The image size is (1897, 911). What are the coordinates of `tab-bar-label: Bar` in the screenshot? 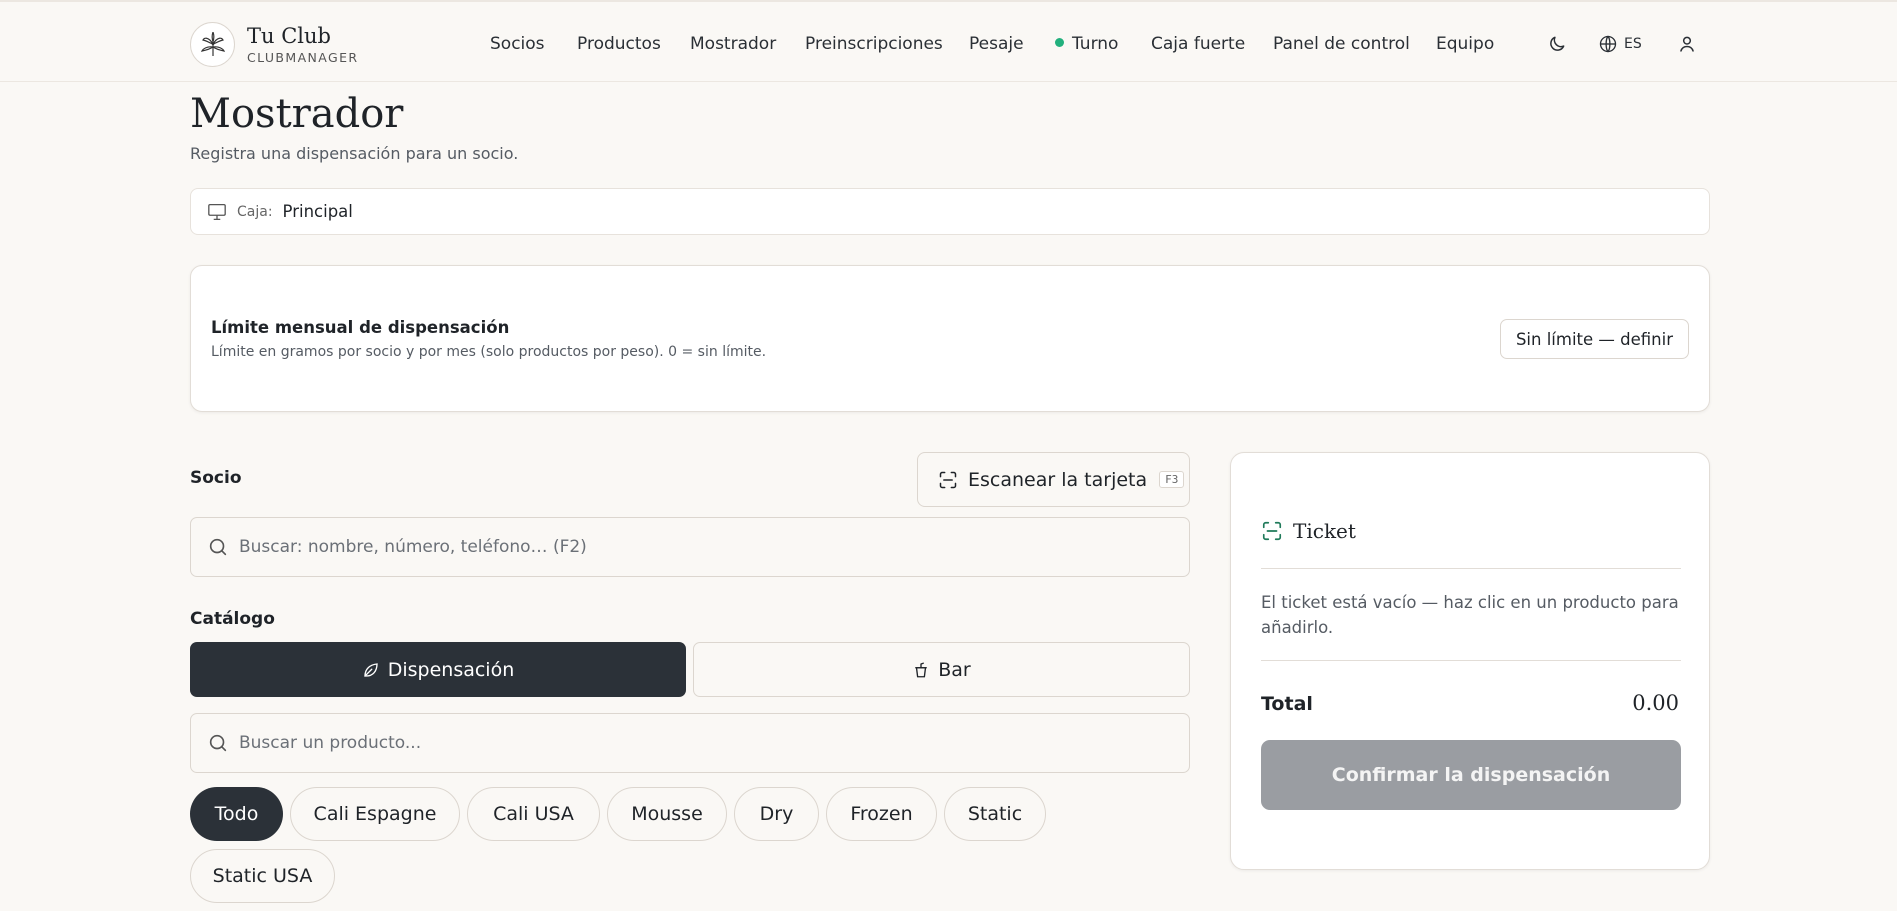 It's located at (954, 669).